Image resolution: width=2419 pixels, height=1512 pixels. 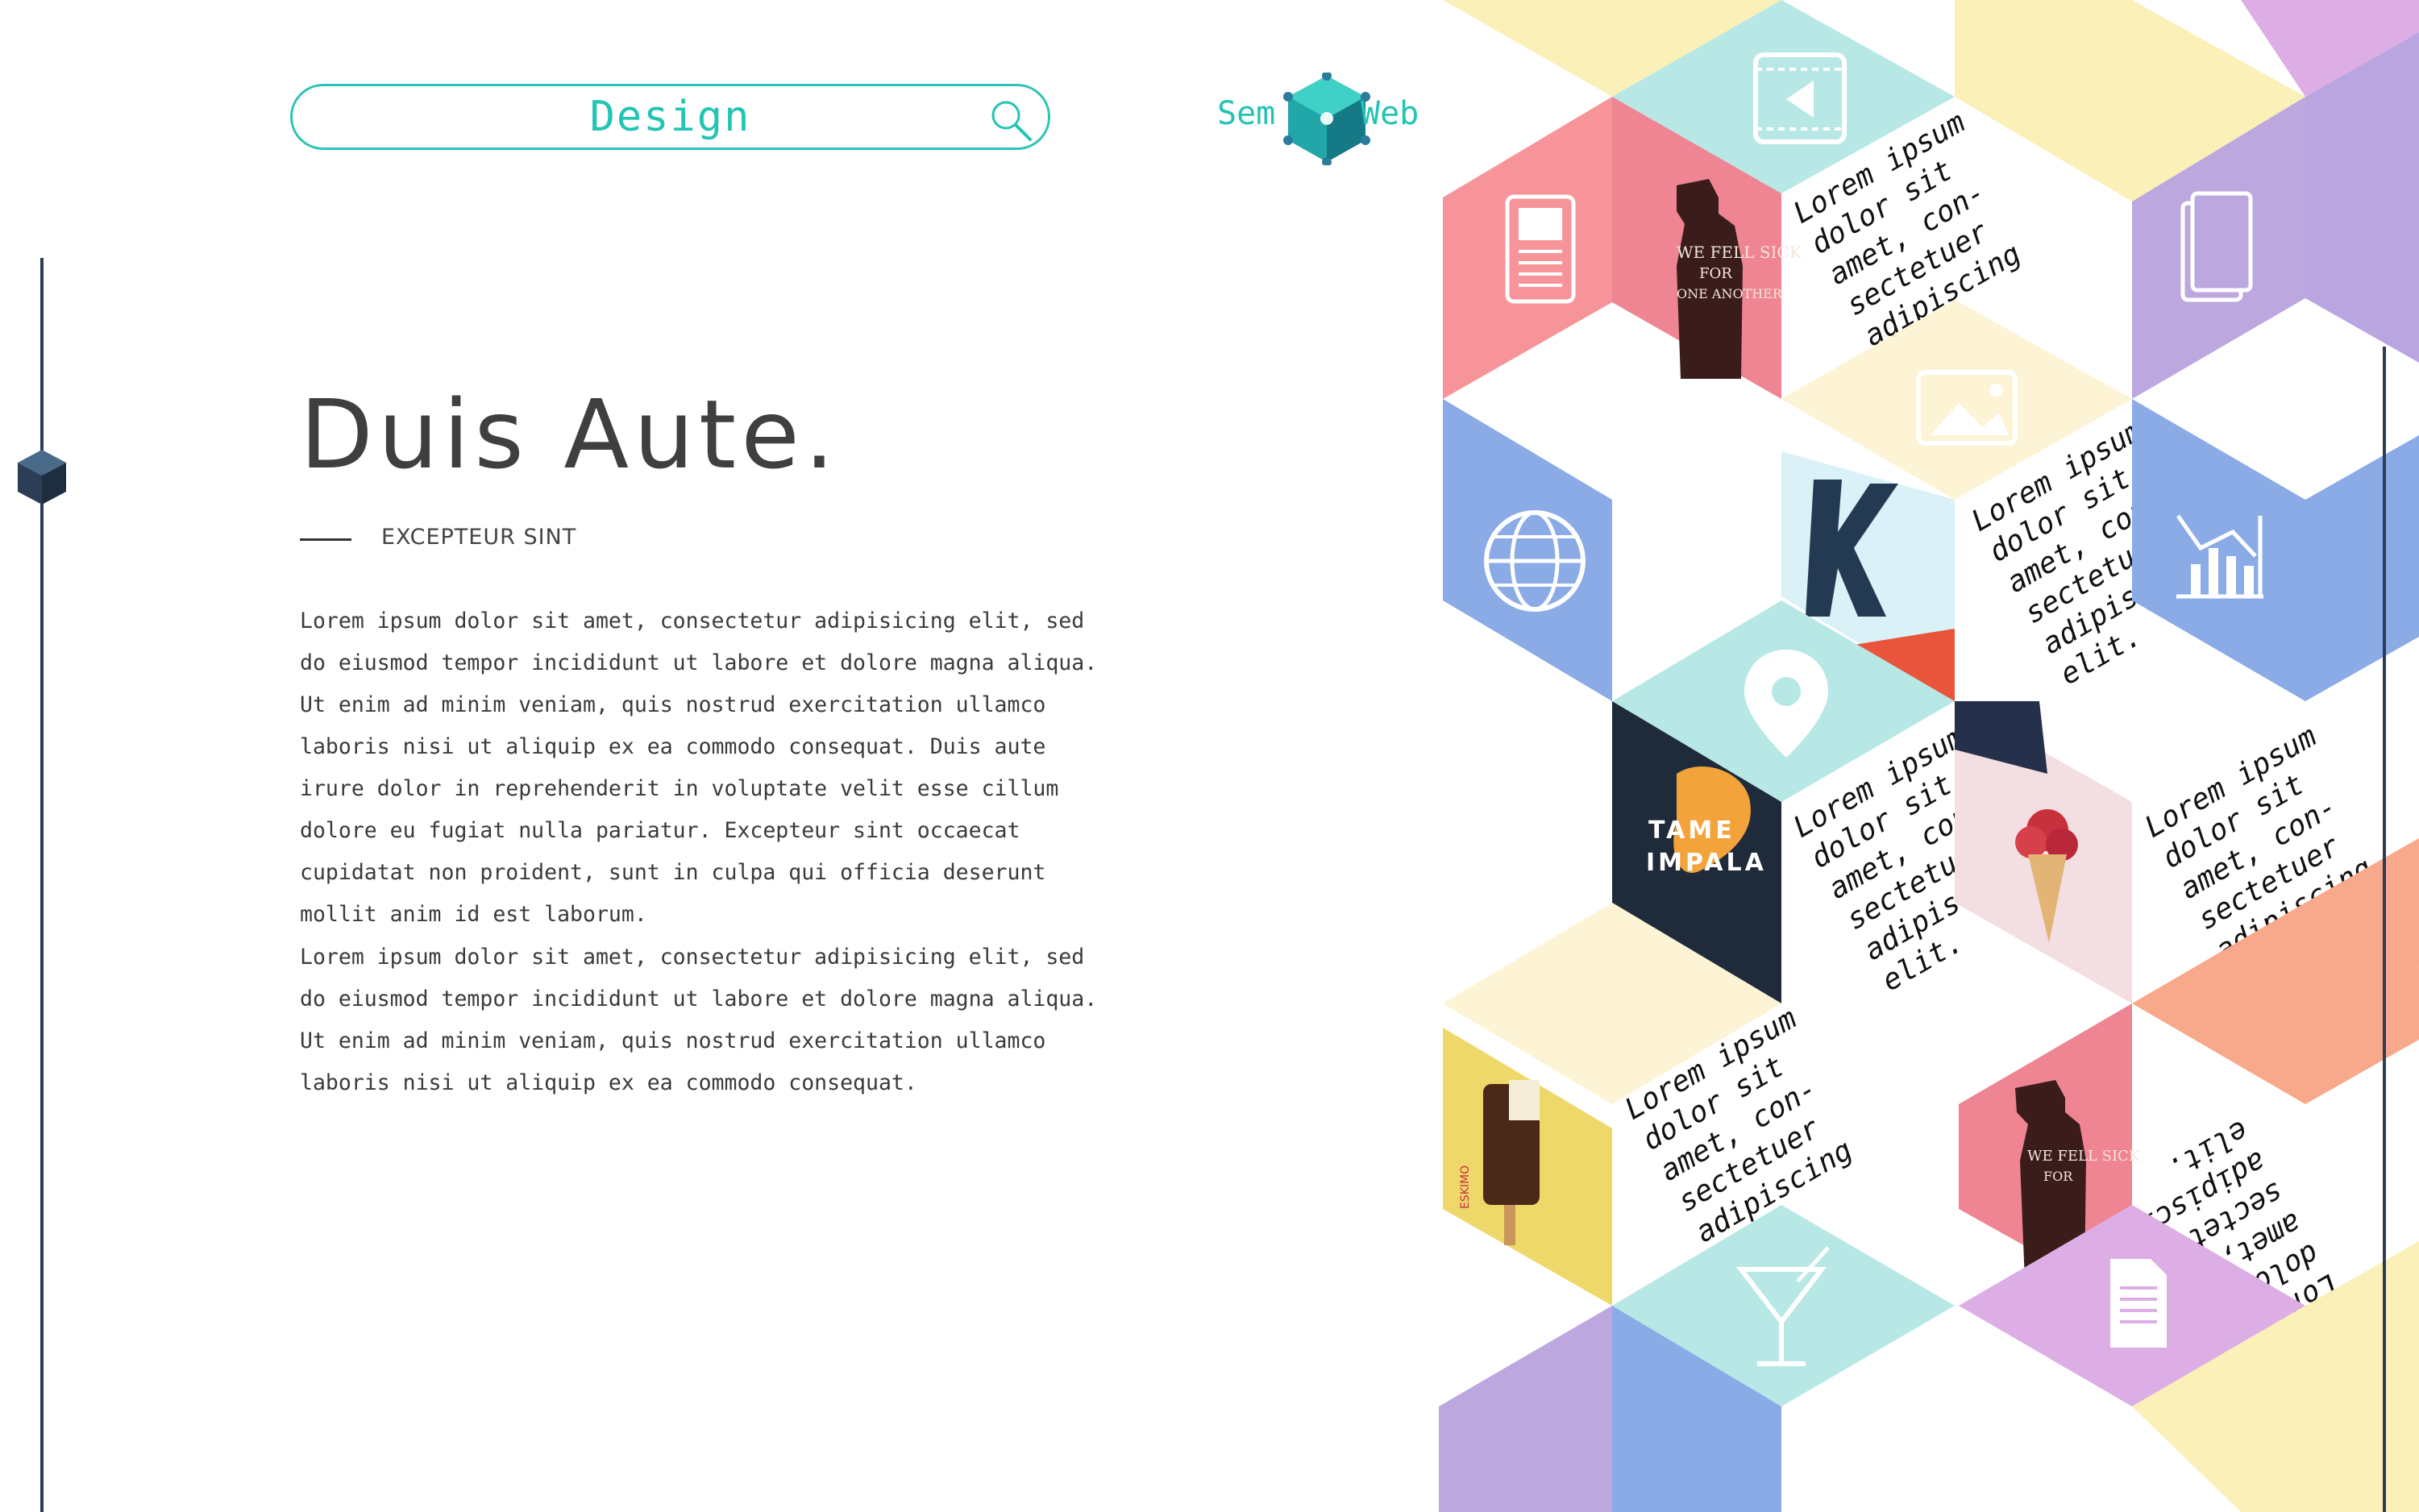 I want to click on search-input: Design, so click(x=670, y=116).